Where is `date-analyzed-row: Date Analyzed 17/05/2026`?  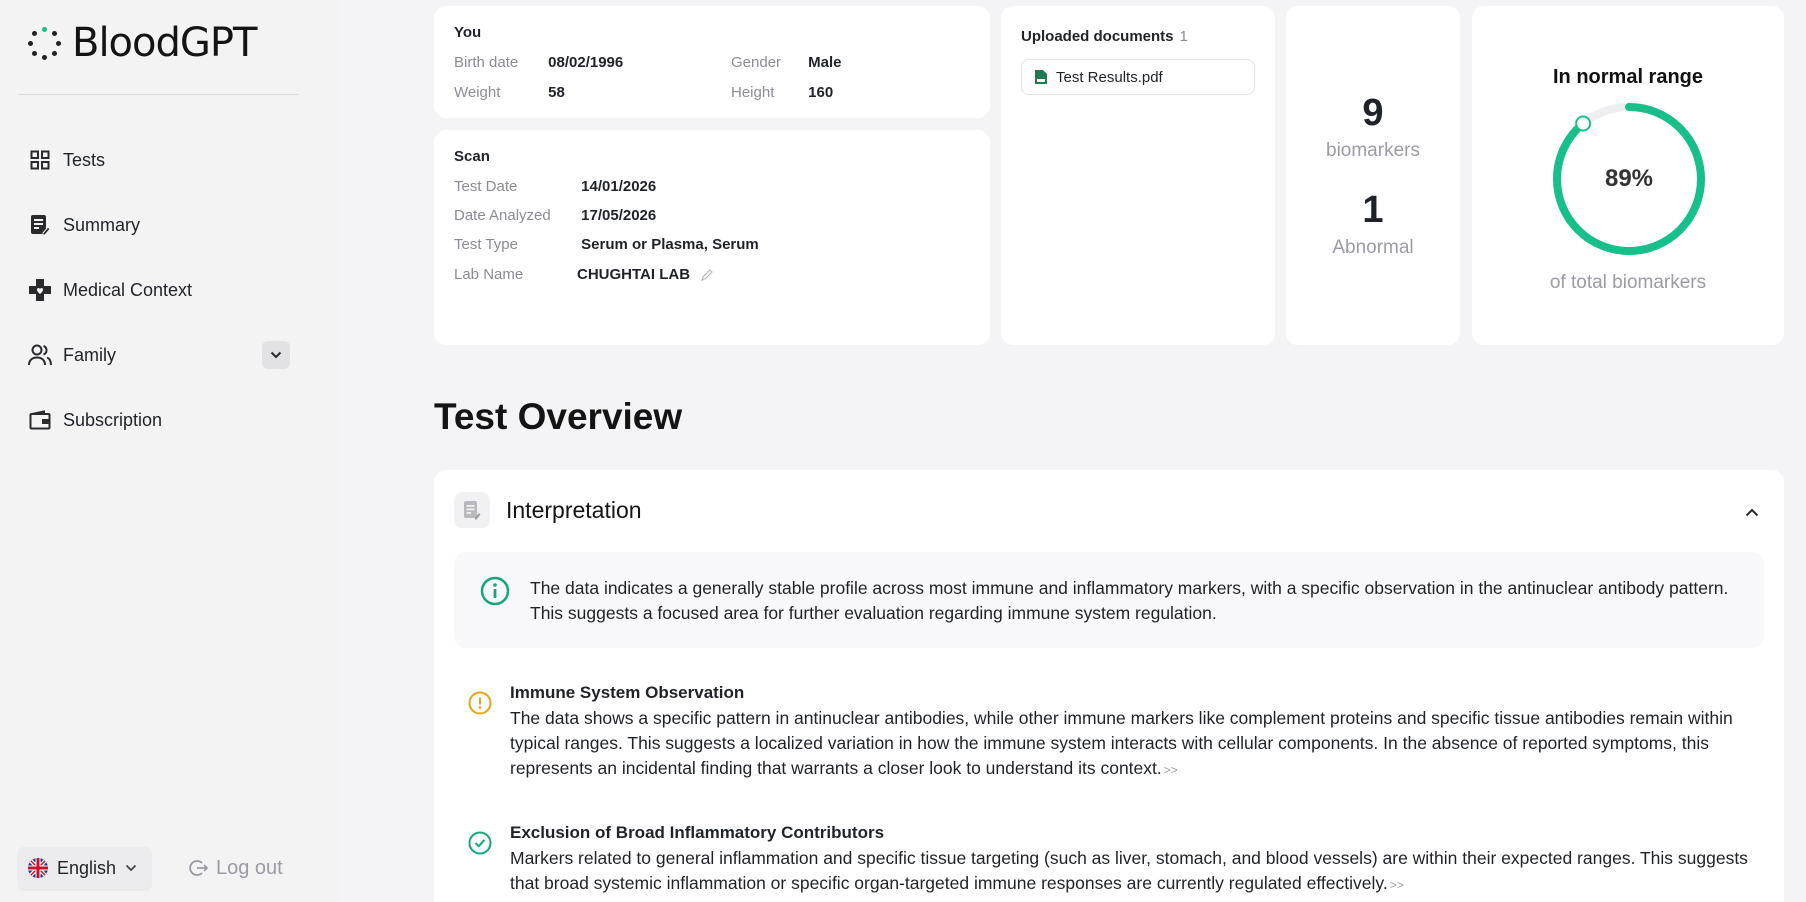
date-analyzed-row: Date Analyzed 17/05/2026 is located at coordinates (555, 215).